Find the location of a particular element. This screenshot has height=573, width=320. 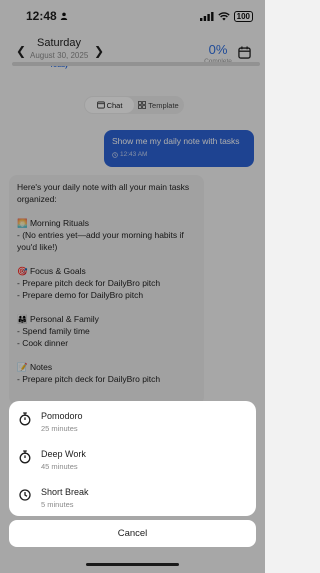

option-title: Deep Work is located at coordinates (63, 454).